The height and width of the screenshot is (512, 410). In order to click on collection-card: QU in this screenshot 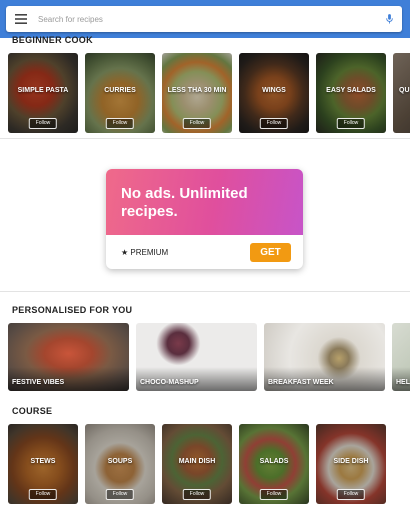, I will do `click(401, 93)`.